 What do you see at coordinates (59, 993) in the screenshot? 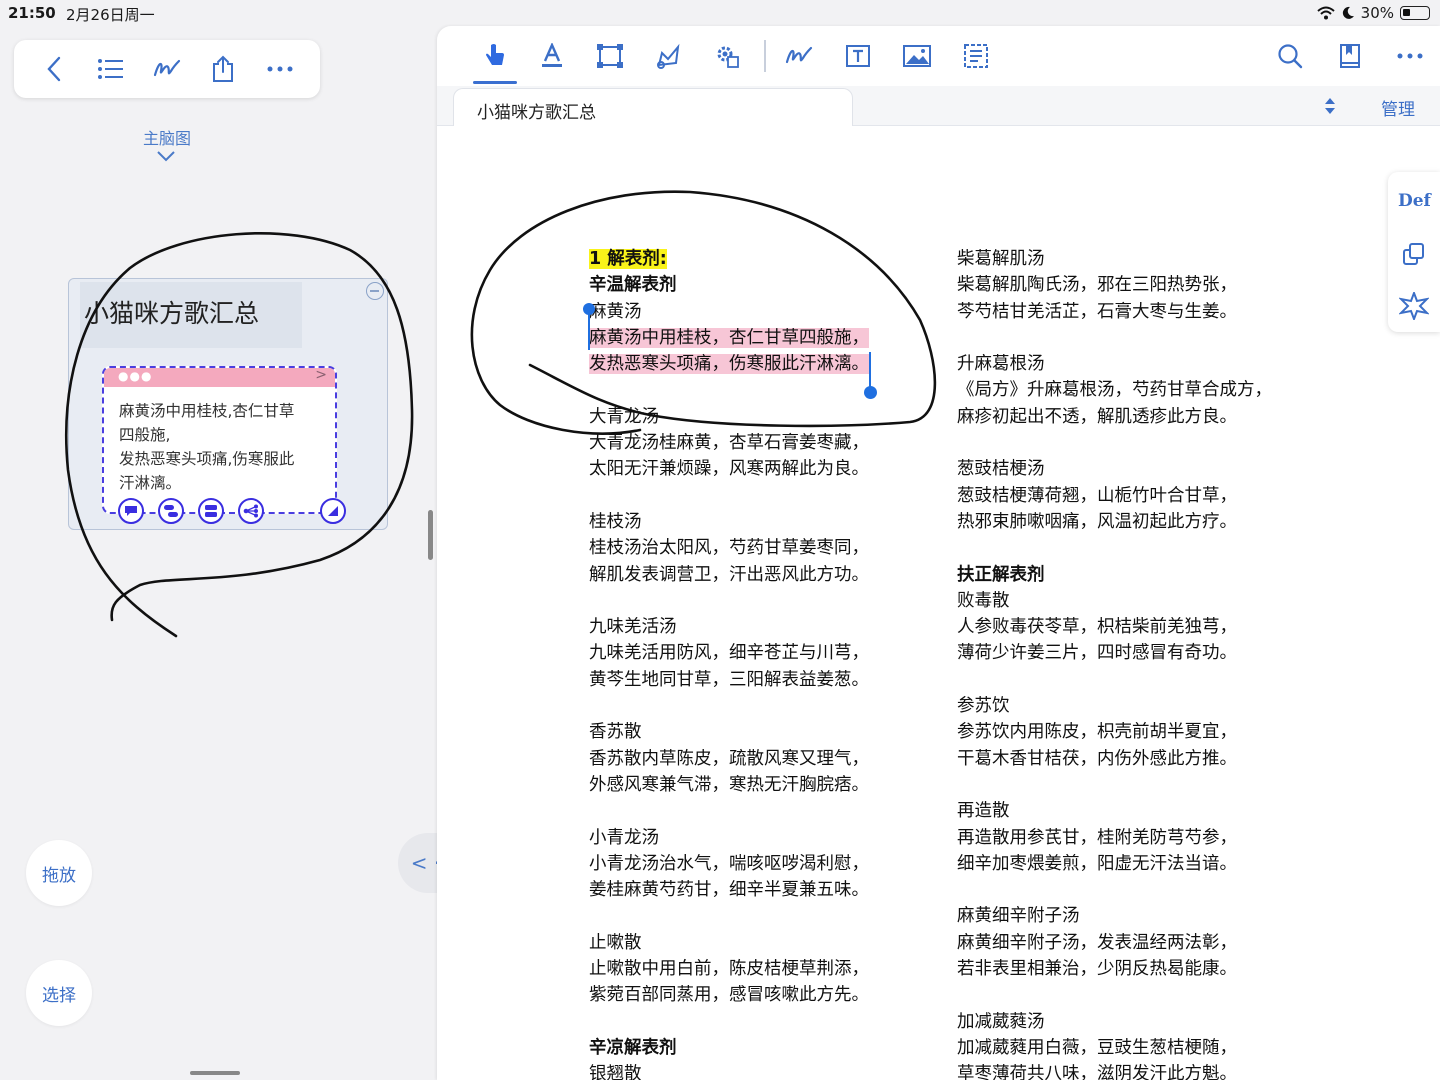
I see `select-button: 选择` at bounding box center [59, 993].